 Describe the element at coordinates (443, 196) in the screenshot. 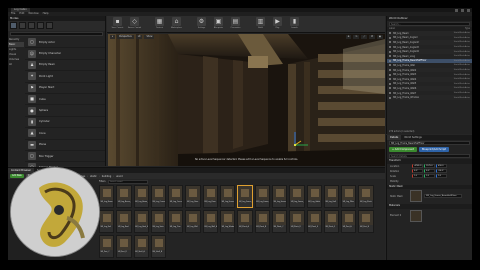

I see `static-mesh-picker: SM_Log_Frame_BeamHalfFloor` at that location.